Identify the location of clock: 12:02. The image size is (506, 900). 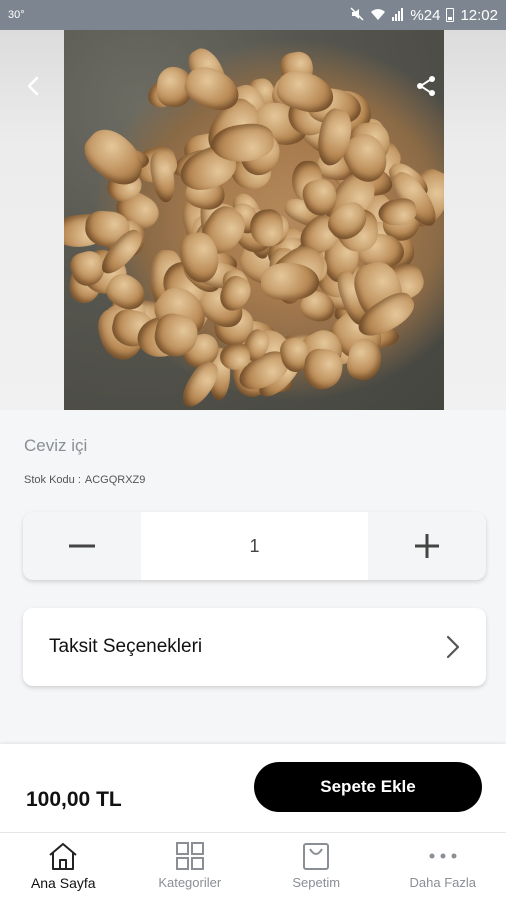
(479, 15).